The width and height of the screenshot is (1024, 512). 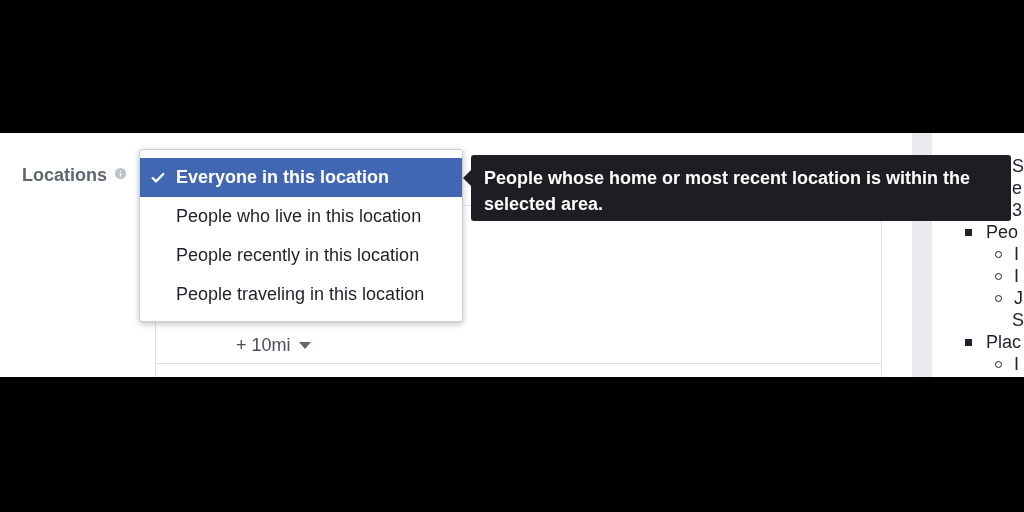 What do you see at coordinates (304, 345) in the screenshot?
I see `caret-icon` at bounding box center [304, 345].